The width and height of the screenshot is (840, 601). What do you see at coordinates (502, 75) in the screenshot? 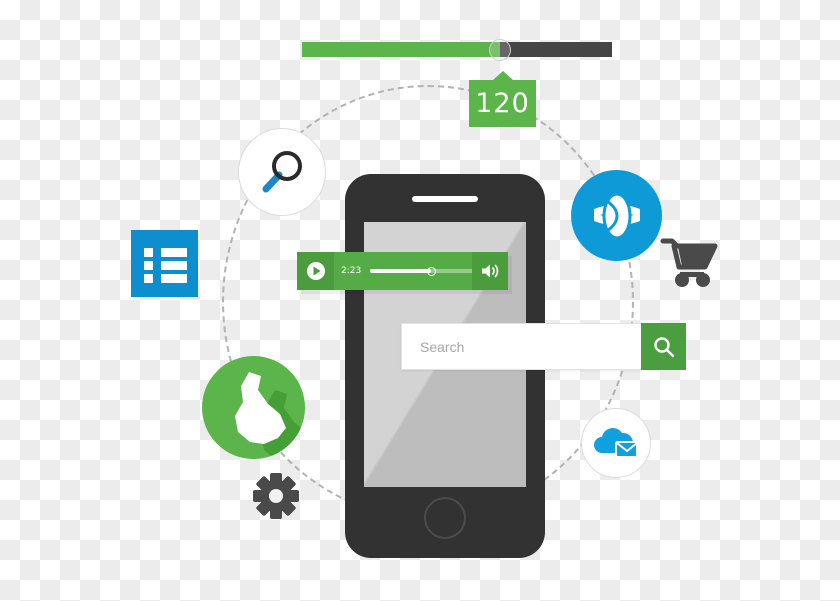
I see `badge-notch` at bounding box center [502, 75].